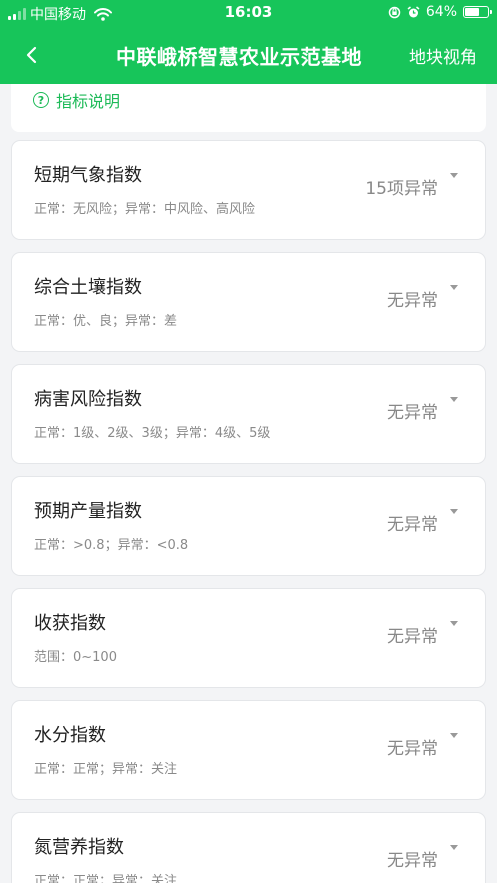 This screenshot has width=497, height=883. What do you see at coordinates (111, 545) in the screenshot?
I see `index-card-subtitle: 正常：>0.8；异常：<0.8` at bounding box center [111, 545].